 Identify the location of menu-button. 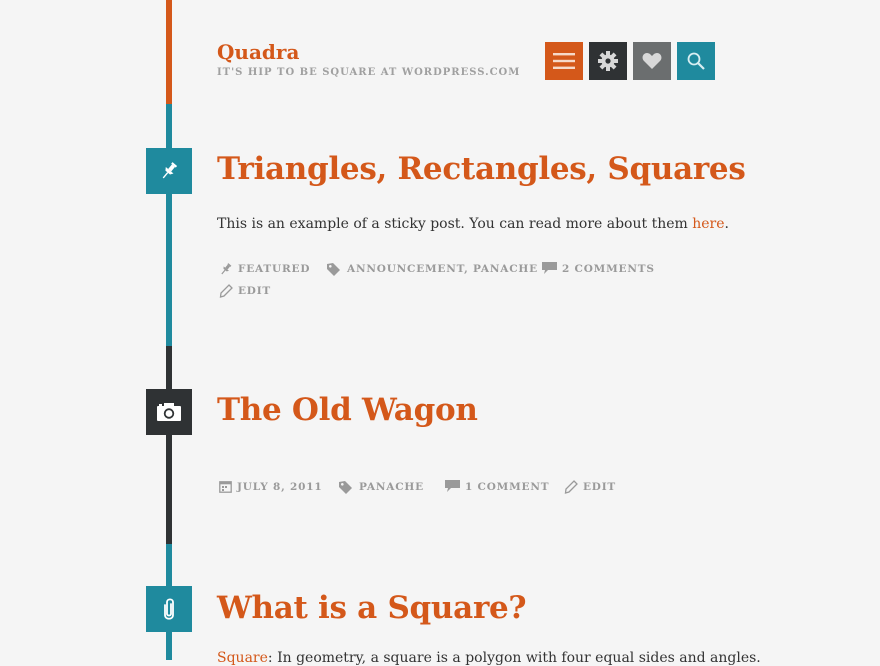
(564, 61).